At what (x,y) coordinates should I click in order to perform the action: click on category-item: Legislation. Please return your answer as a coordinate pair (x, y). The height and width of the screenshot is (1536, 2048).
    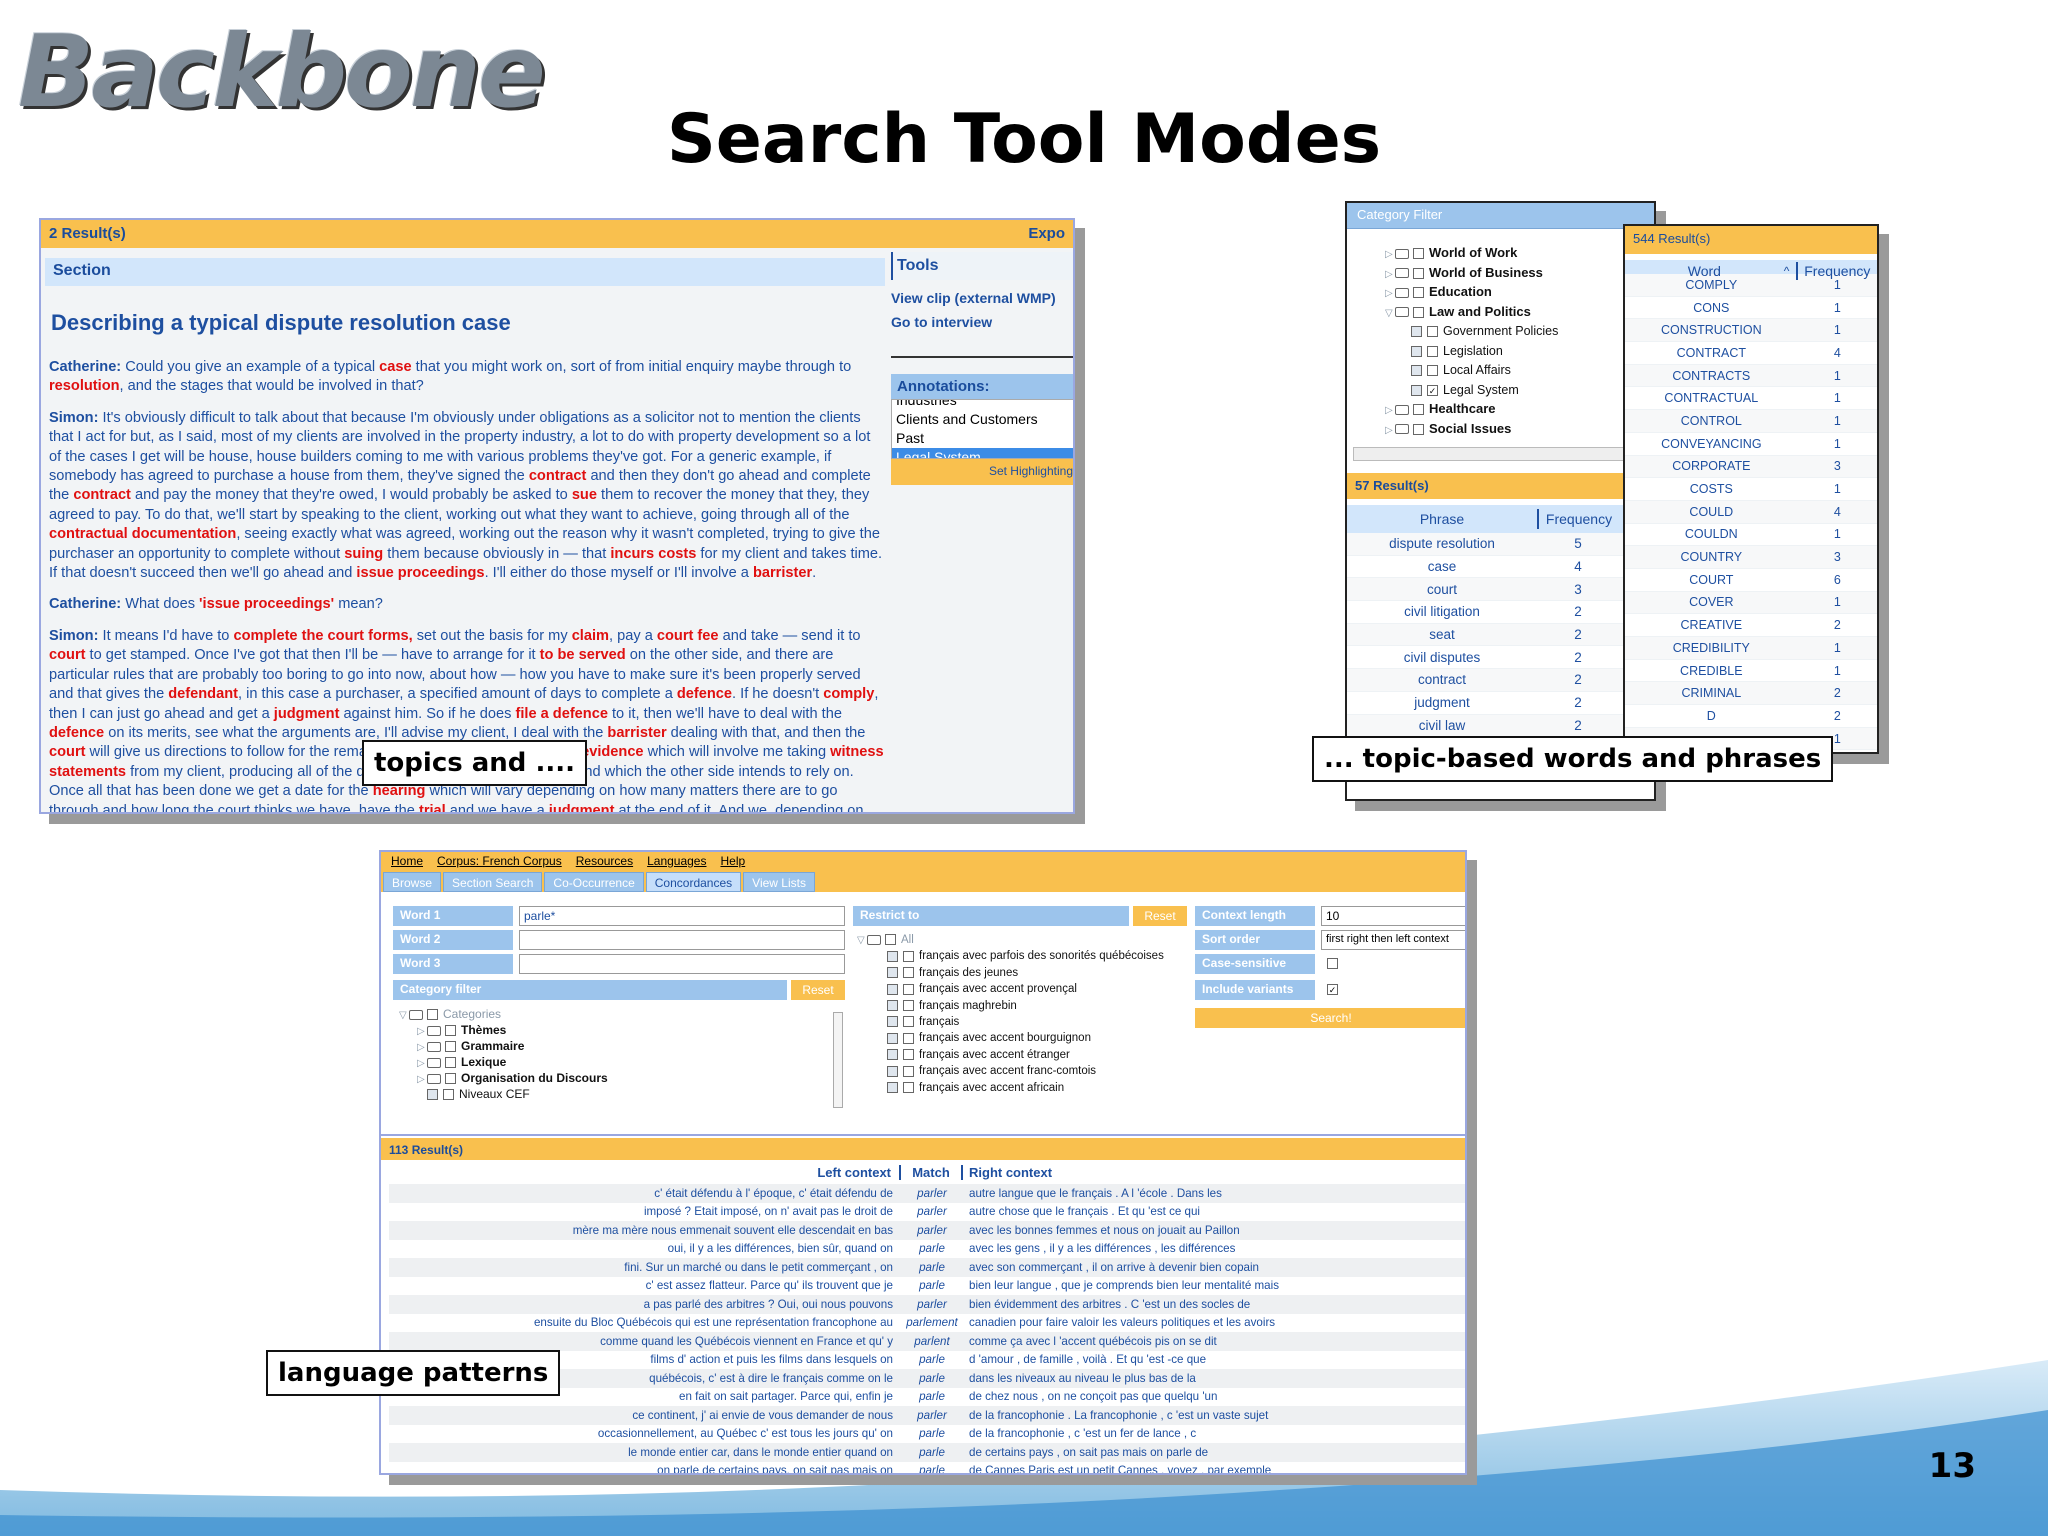
    Looking at the image, I should click on (1519, 351).